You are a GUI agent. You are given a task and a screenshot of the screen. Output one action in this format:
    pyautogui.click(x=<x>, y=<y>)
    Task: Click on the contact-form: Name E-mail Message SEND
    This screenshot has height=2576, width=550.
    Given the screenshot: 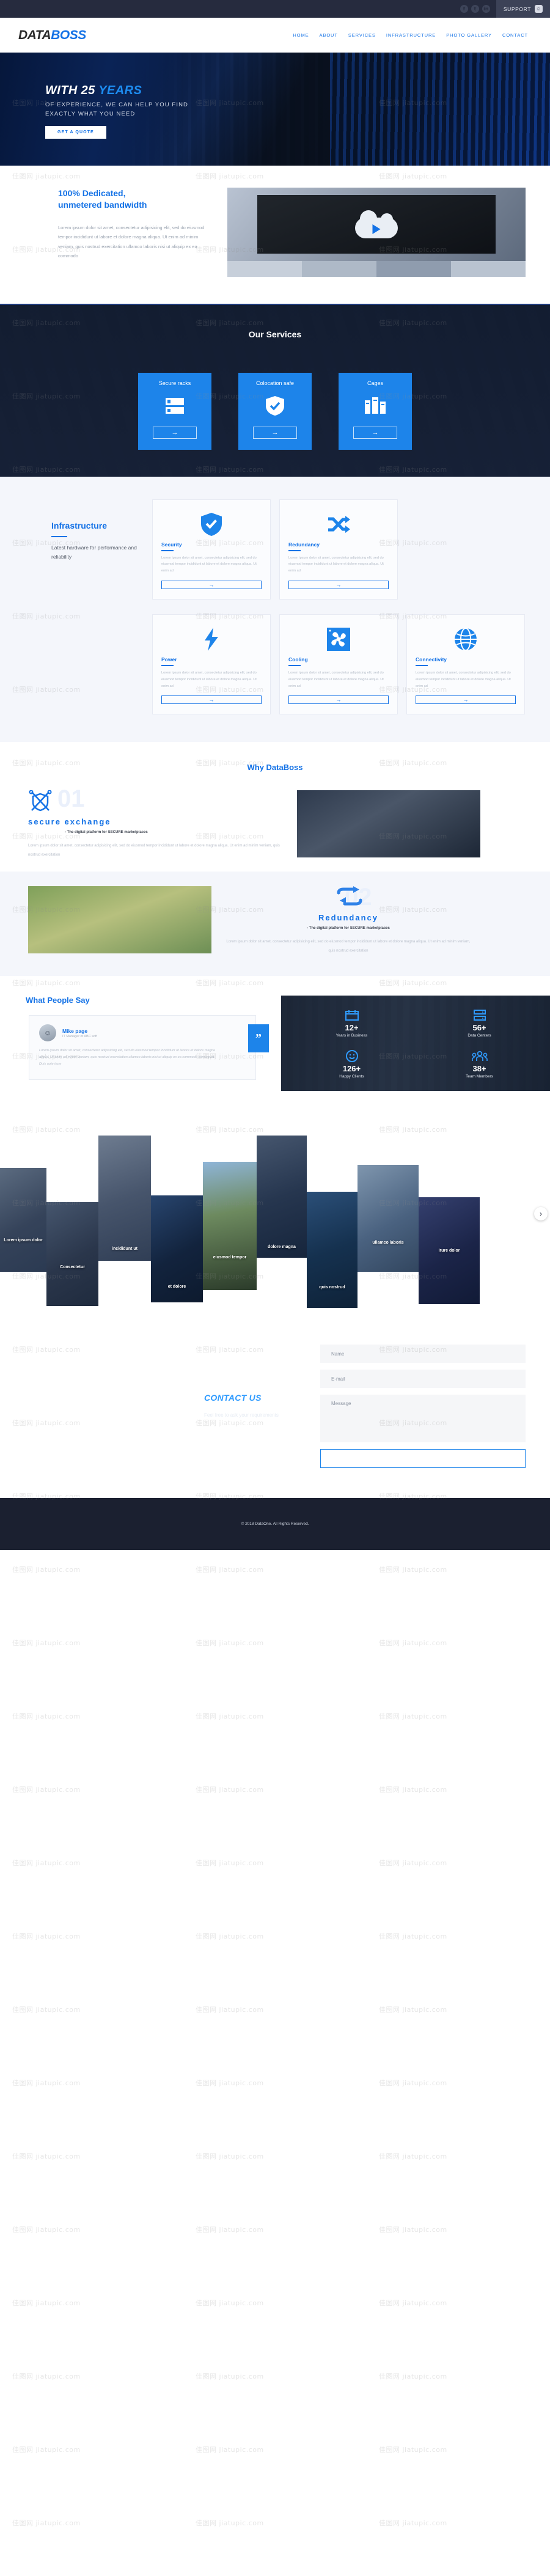 What is the action you would take?
    pyautogui.click(x=419, y=1406)
    